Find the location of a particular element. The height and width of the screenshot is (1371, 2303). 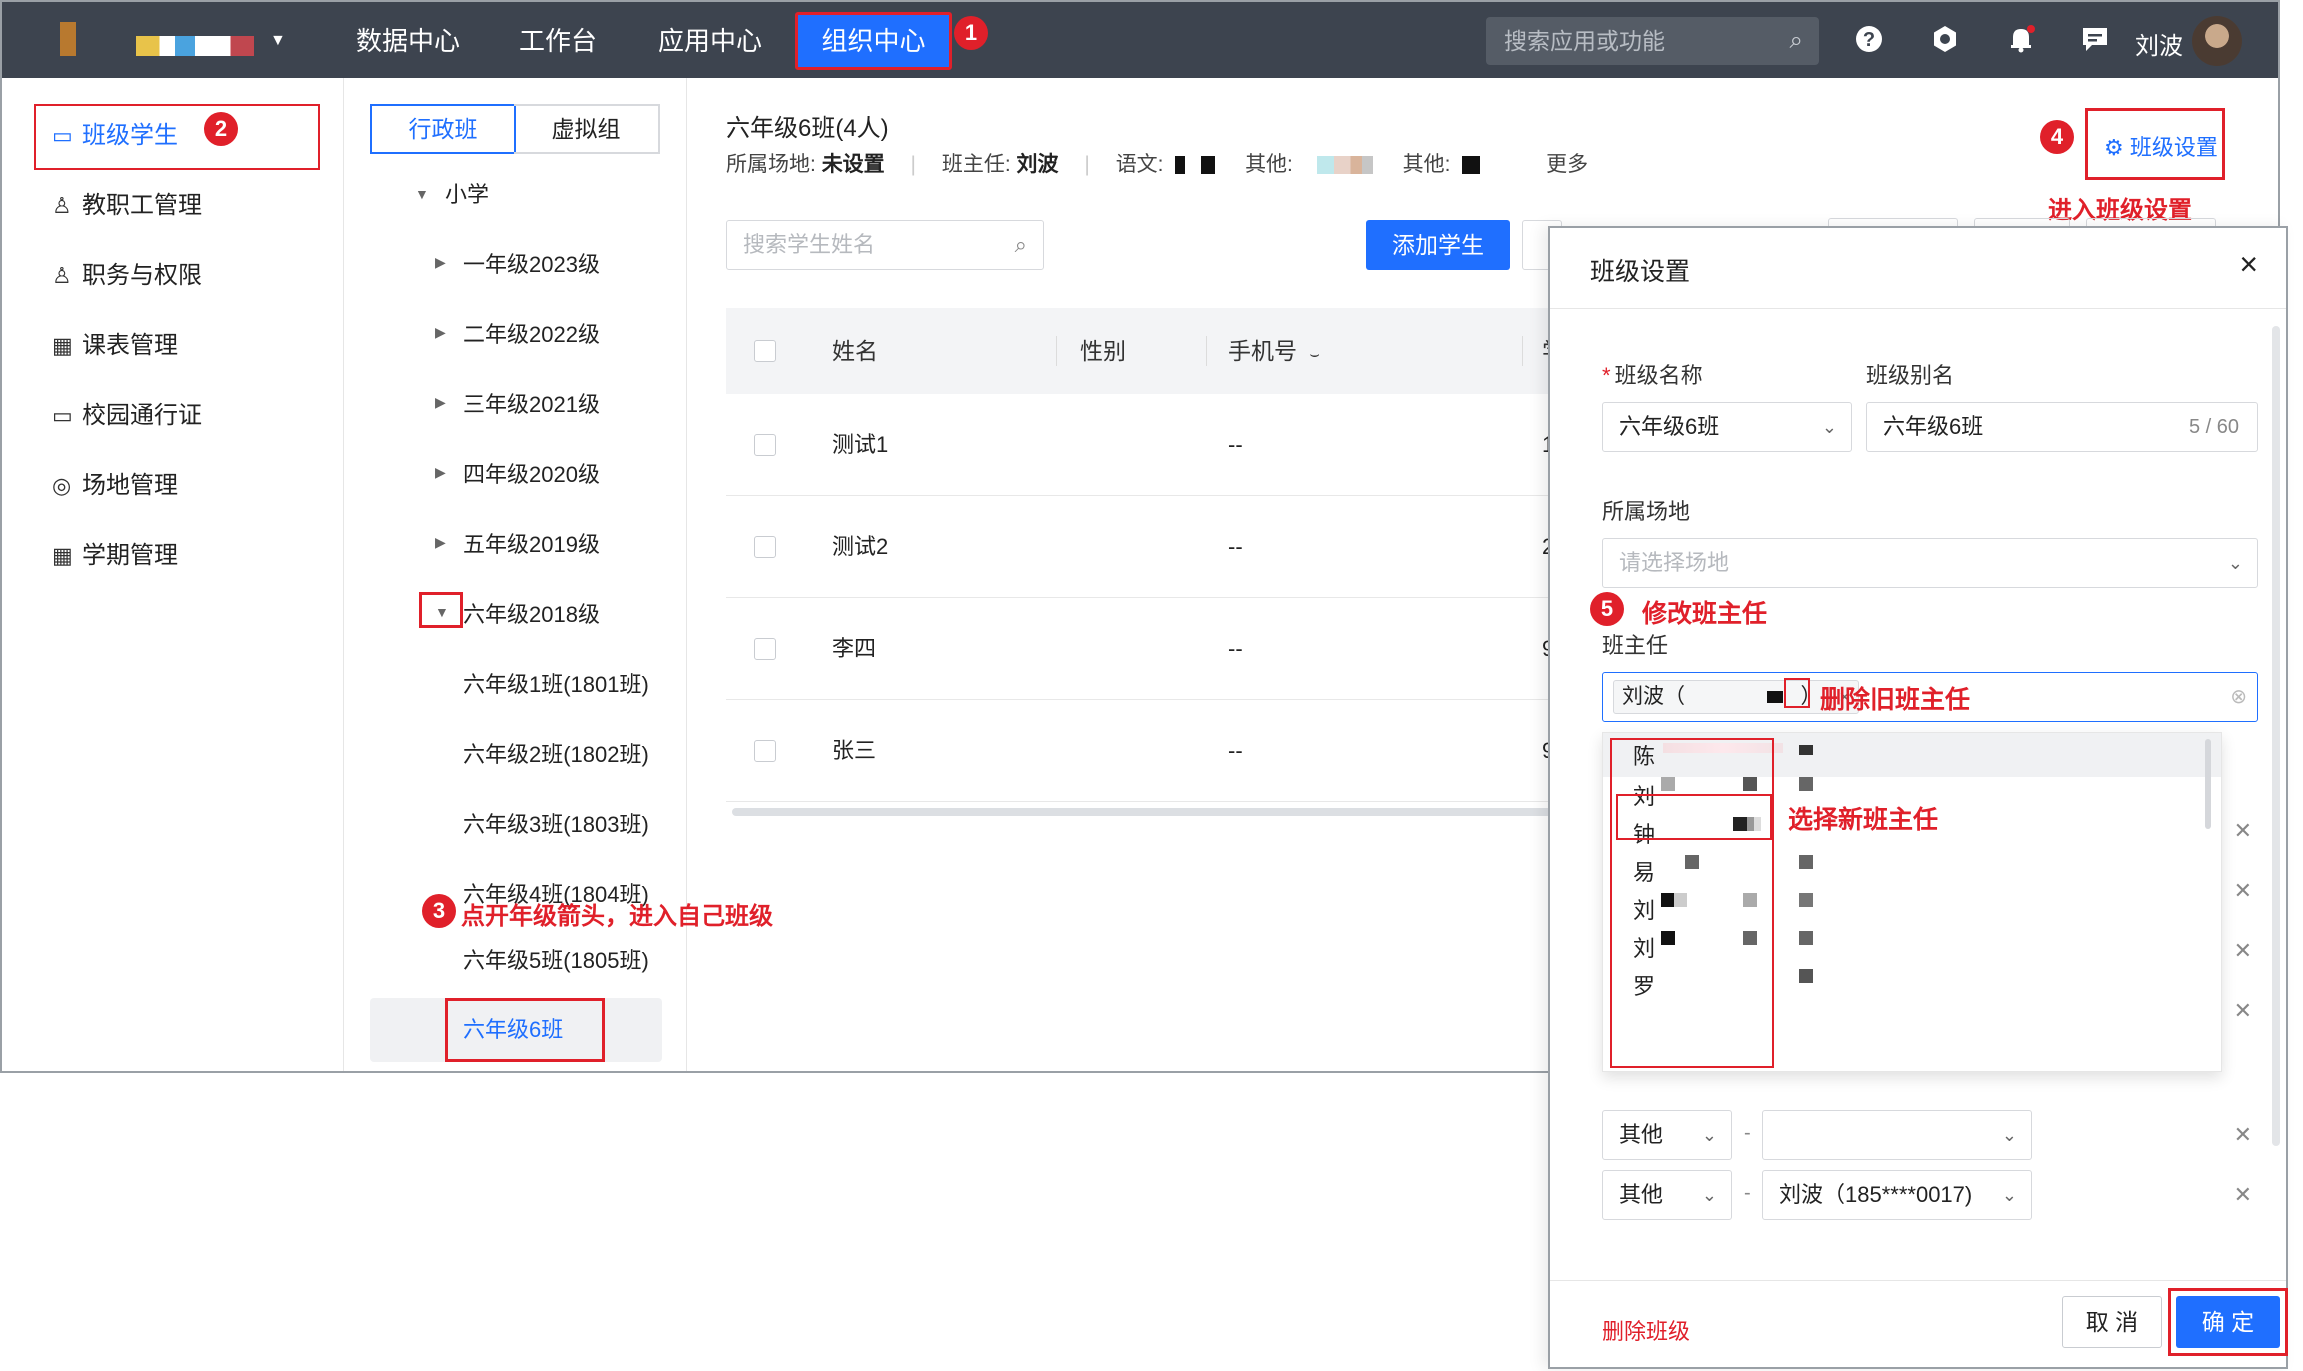

tree-node-grade: 四年级2020级 is located at coordinates (531, 475).